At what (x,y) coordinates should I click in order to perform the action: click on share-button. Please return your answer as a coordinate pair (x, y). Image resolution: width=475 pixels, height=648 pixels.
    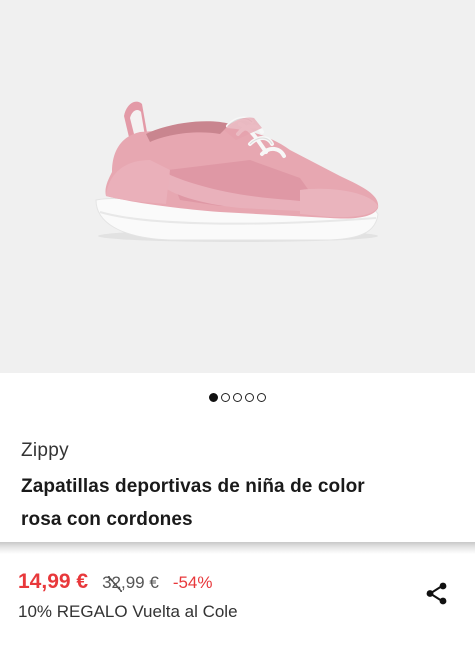
    Looking at the image, I should click on (437, 594).